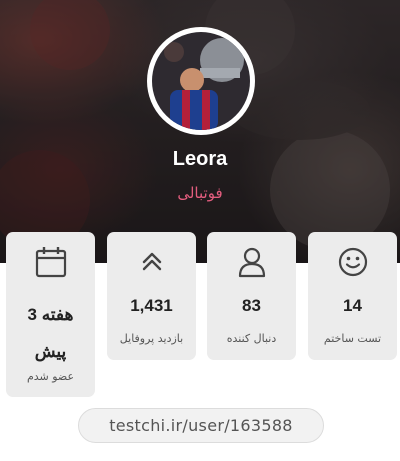  I want to click on smiley-icon, so click(352, 262).